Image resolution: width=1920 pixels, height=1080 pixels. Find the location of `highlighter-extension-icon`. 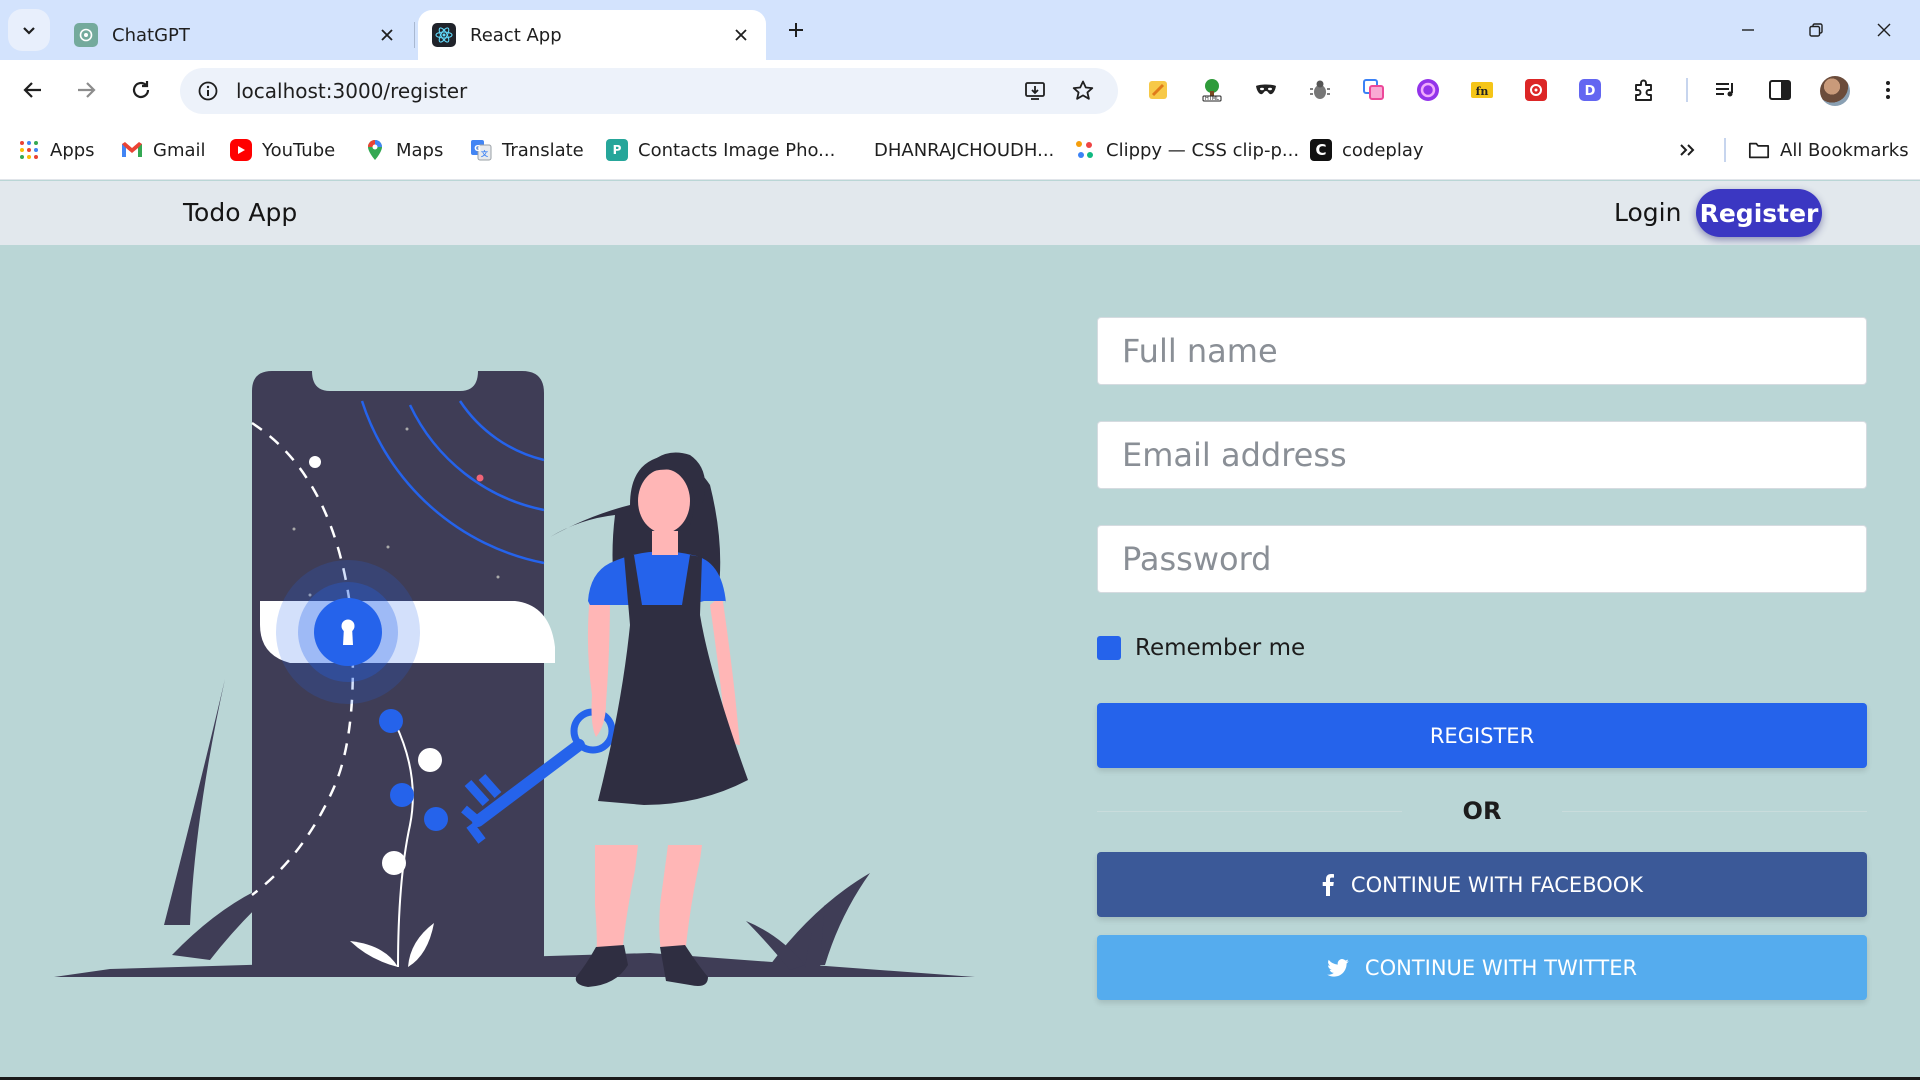

highlighter-extension-icon is located at coordinates (1158, 90).